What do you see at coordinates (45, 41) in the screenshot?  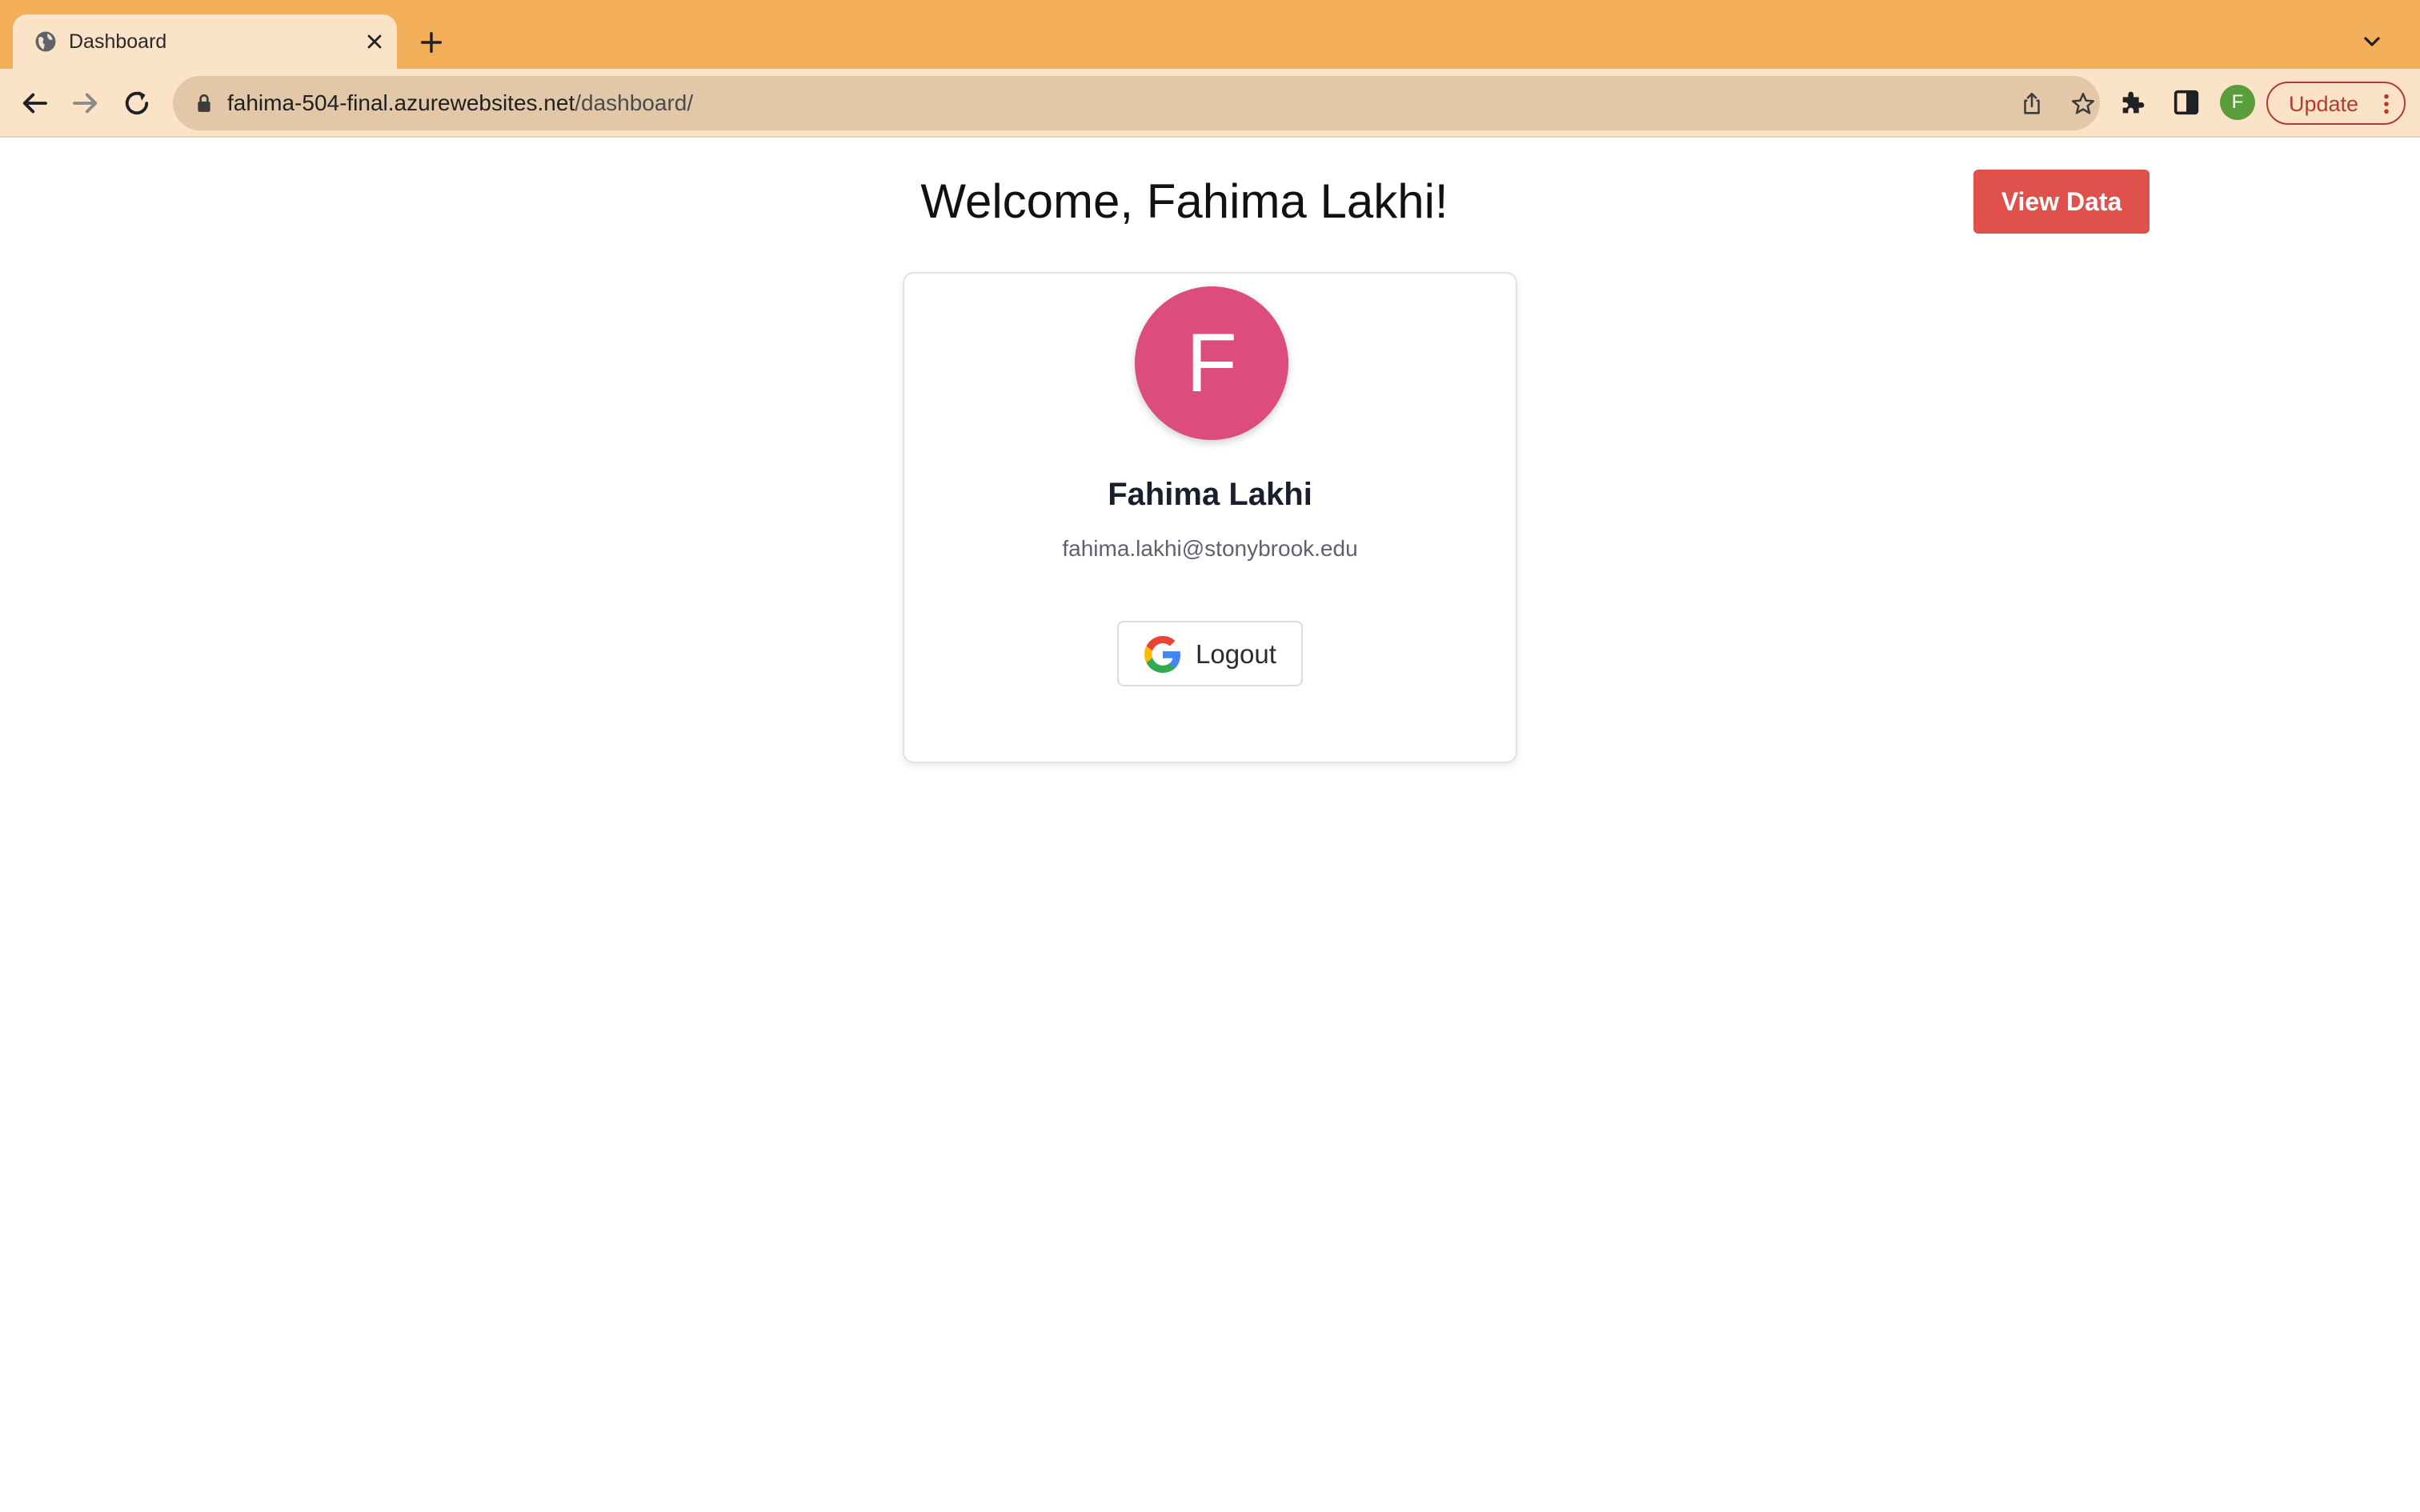 I see `globe-icon` at bounding box center [45, 41].